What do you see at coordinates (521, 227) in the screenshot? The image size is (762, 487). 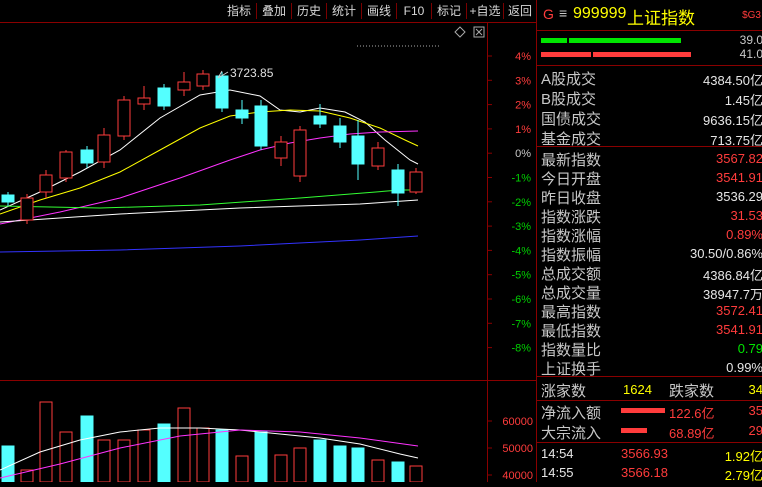 I see `percent-tick-label: -3%` at bounding box center [521, 227].